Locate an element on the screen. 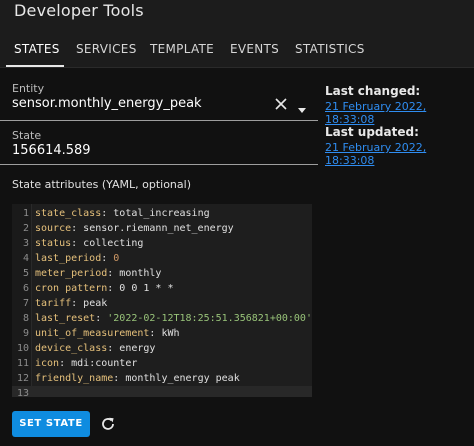  tab-states: STATES is located at coordinates (37, 49).